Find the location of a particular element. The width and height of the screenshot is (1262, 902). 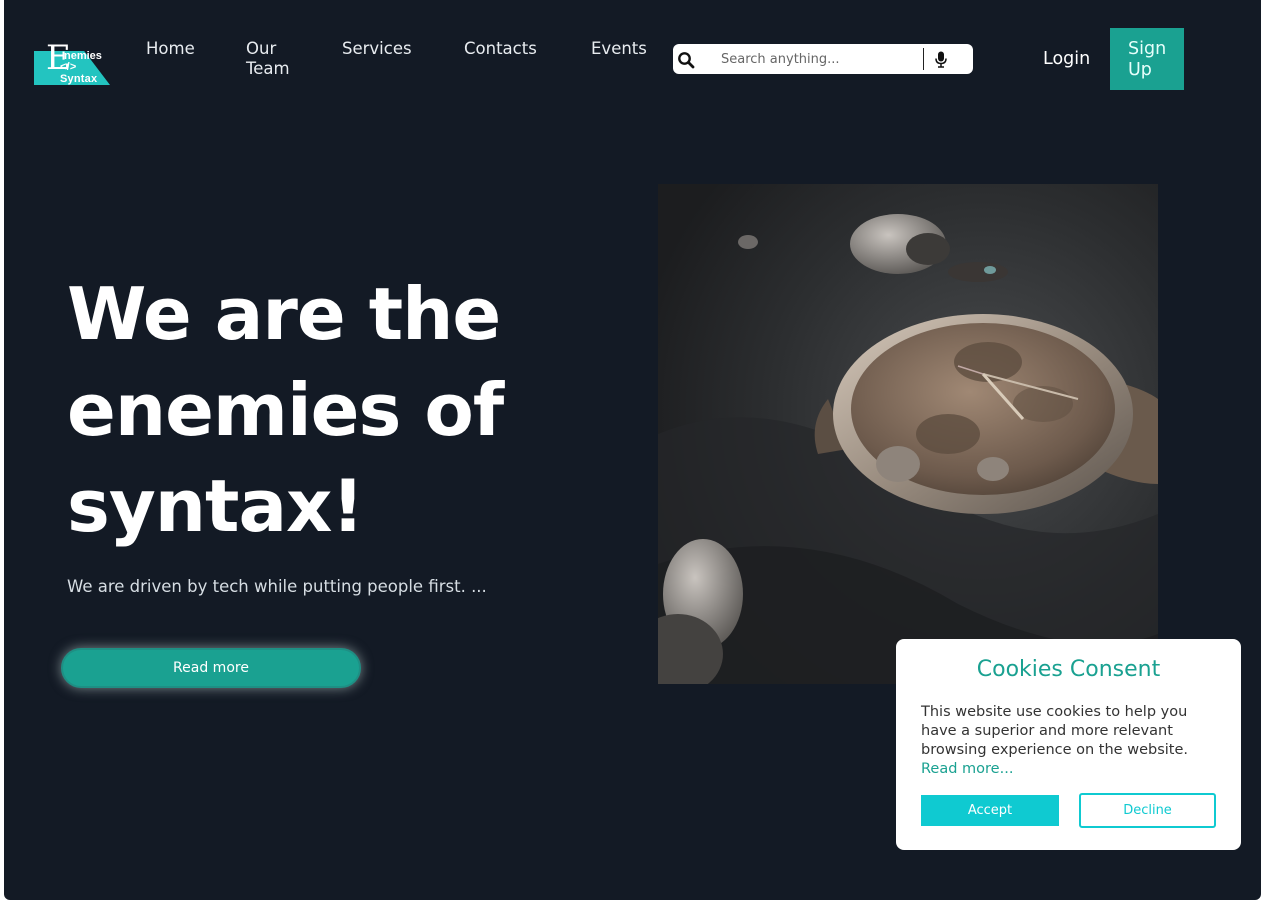

search-bar is located at coordinates (823, 59).